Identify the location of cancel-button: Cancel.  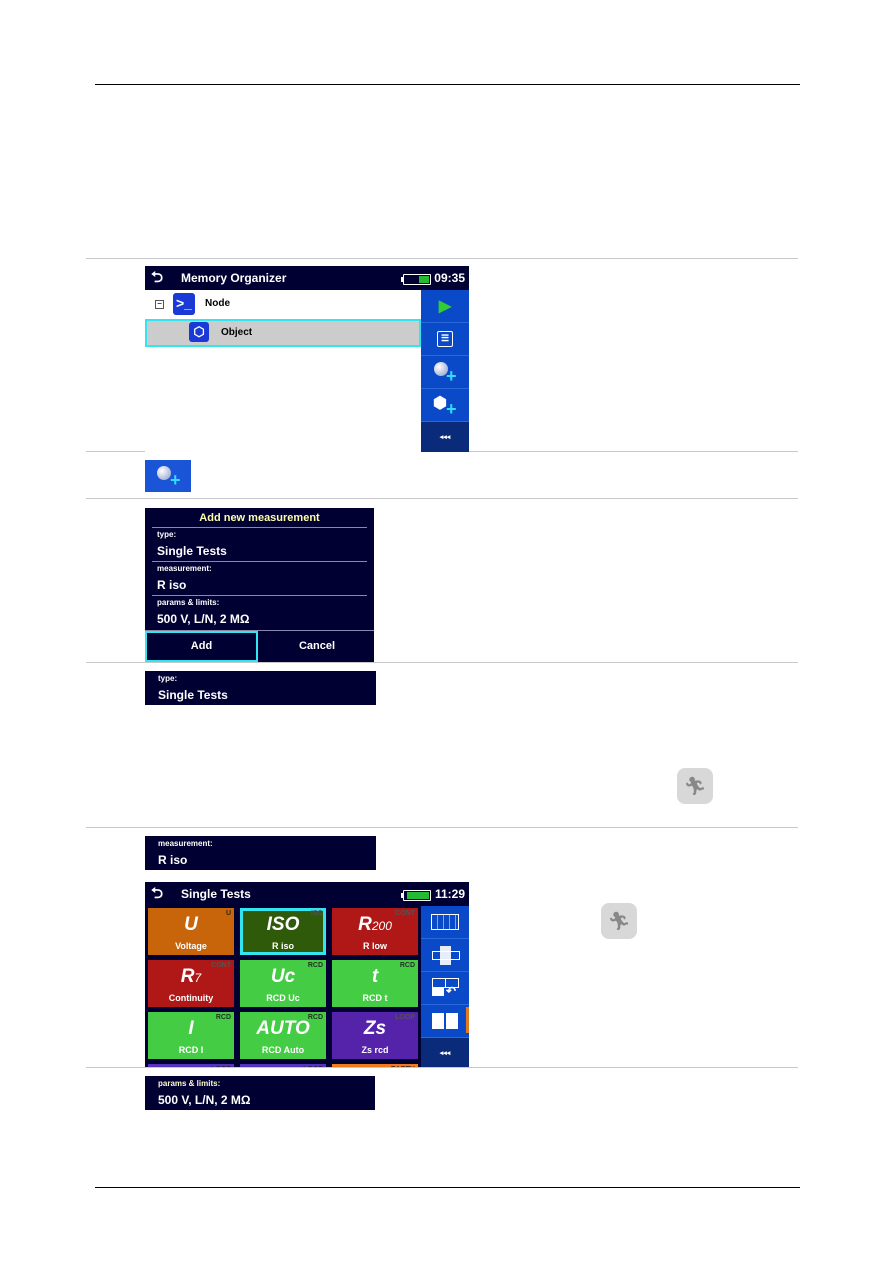
(317, 646).